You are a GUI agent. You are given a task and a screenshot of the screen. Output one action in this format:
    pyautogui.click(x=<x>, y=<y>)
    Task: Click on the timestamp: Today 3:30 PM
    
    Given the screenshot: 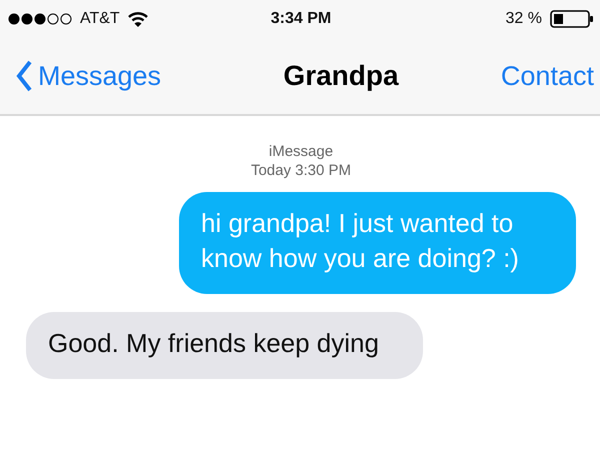 What is the action you would take?
    pyautogui.click(x=301, y=170)
    